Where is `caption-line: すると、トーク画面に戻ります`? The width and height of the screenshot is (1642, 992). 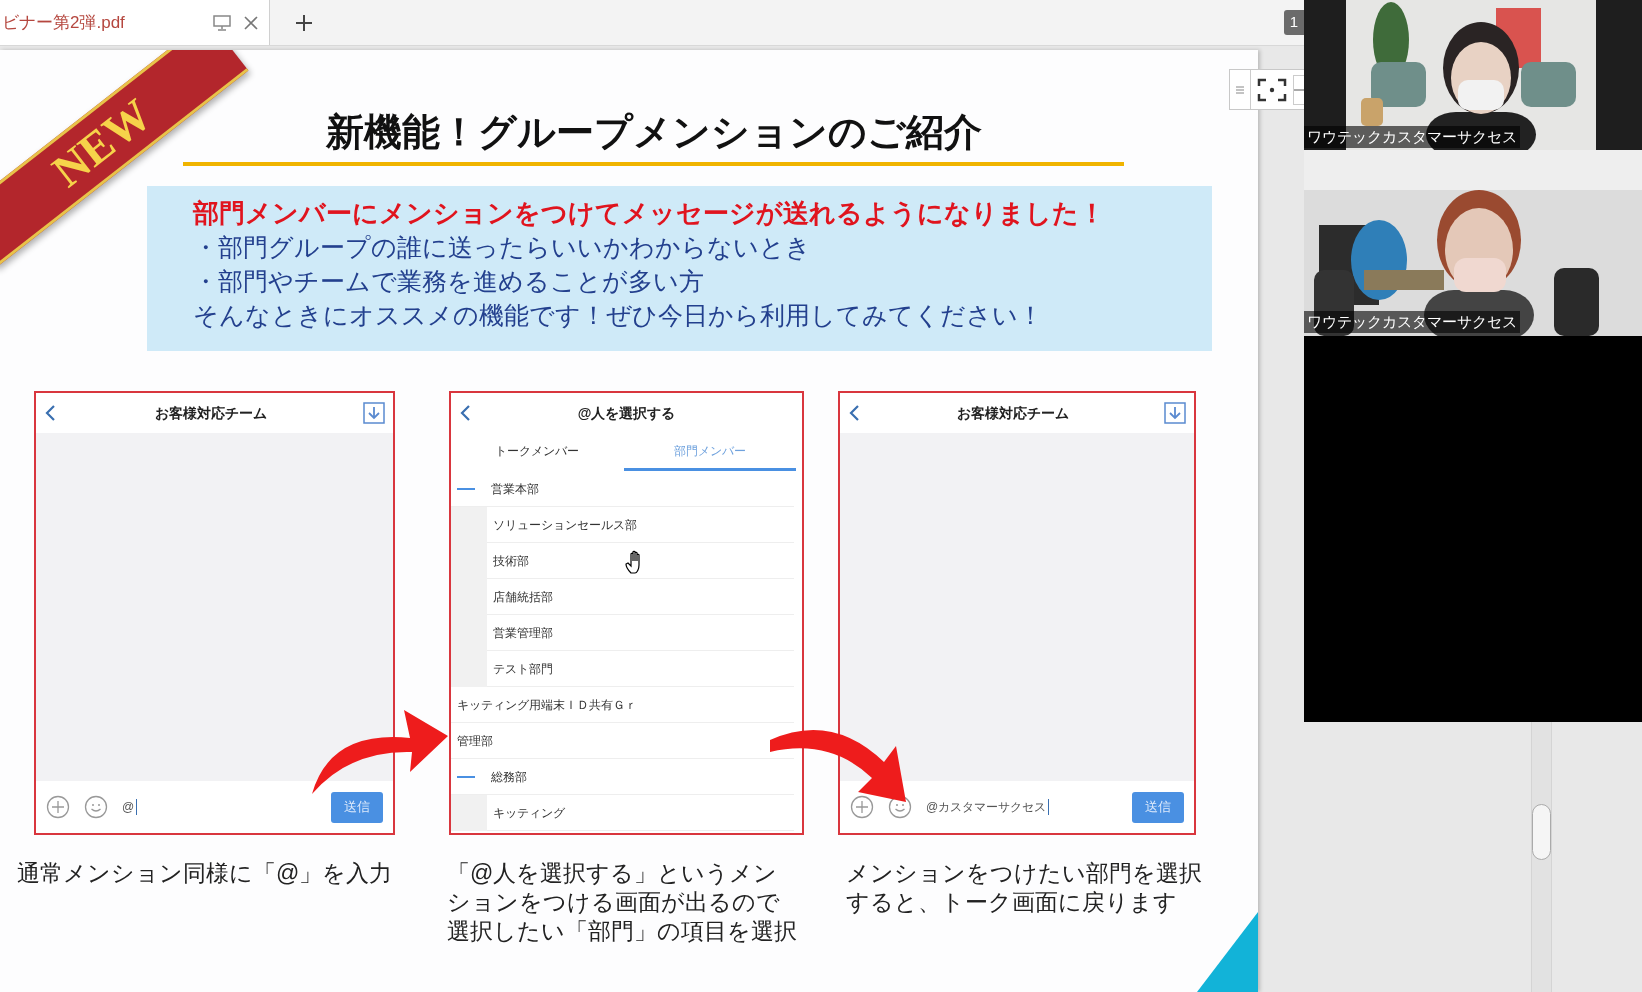 caption-line: すると、トーク画面に戻ります is located at coordinates (1012, 902).